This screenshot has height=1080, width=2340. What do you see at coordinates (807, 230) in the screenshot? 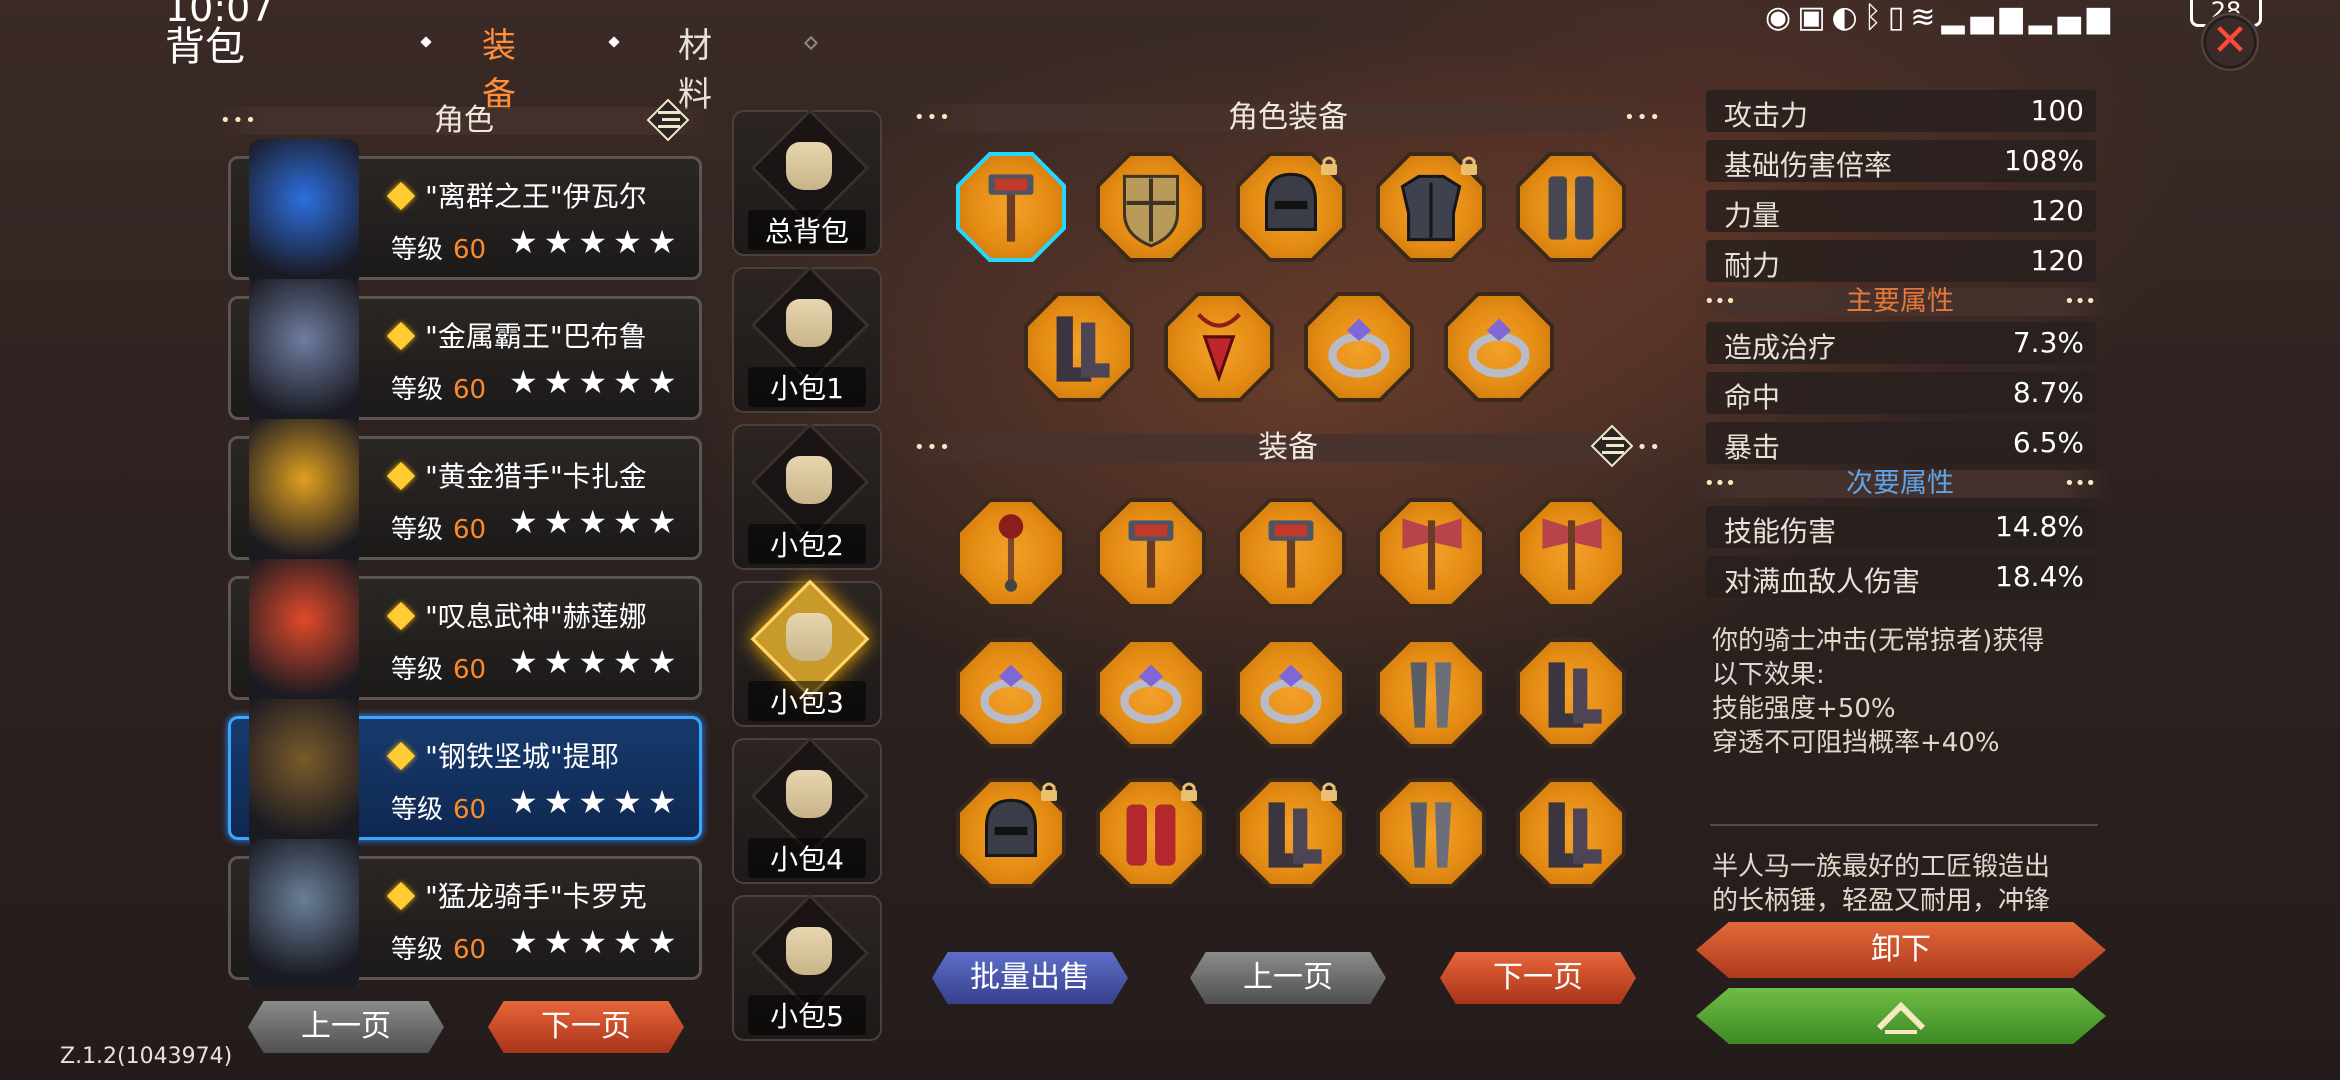
I see `bag-label: 总背包` at bounding box center [807, 230].